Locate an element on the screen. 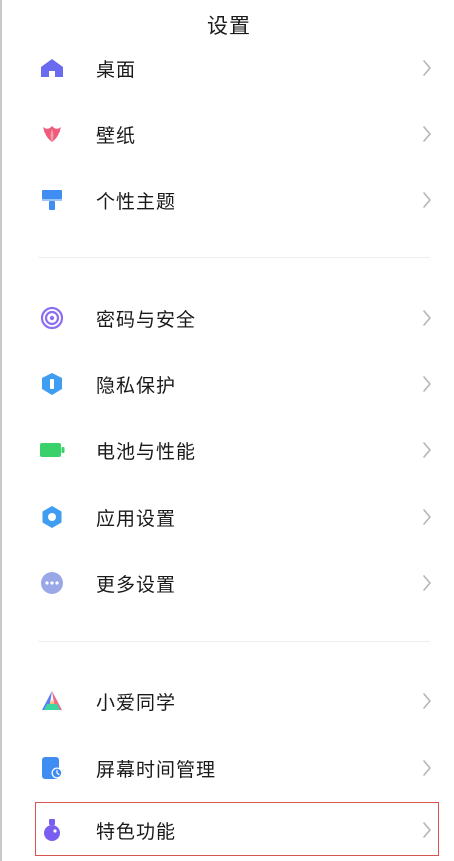 This screenshot has width=454, height=861. fingerprint-icon is located at coordinates (52, 318).